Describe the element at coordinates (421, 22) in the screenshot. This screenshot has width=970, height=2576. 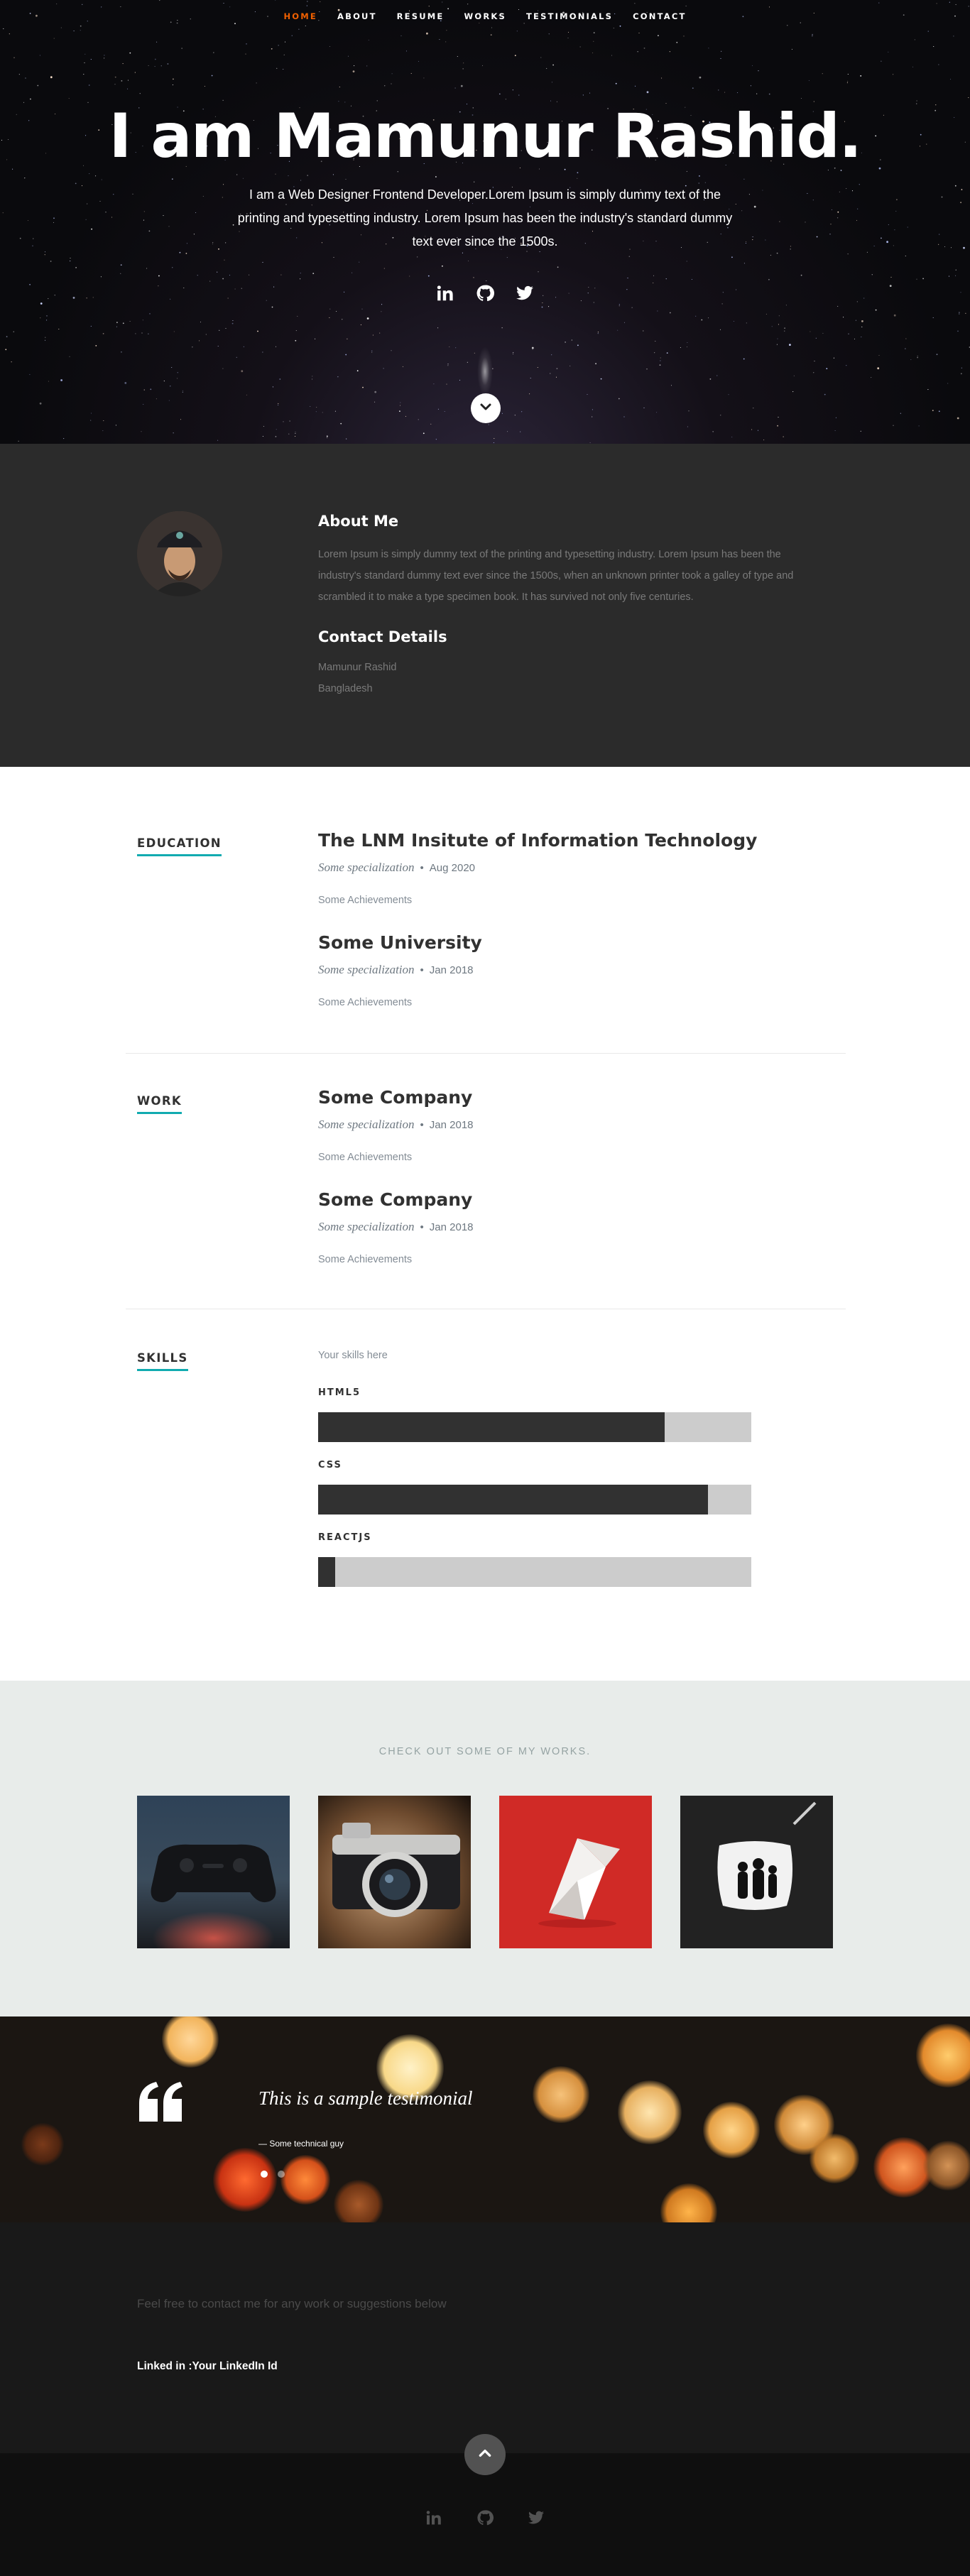
I see `nav-resume: RESUME` at that location.